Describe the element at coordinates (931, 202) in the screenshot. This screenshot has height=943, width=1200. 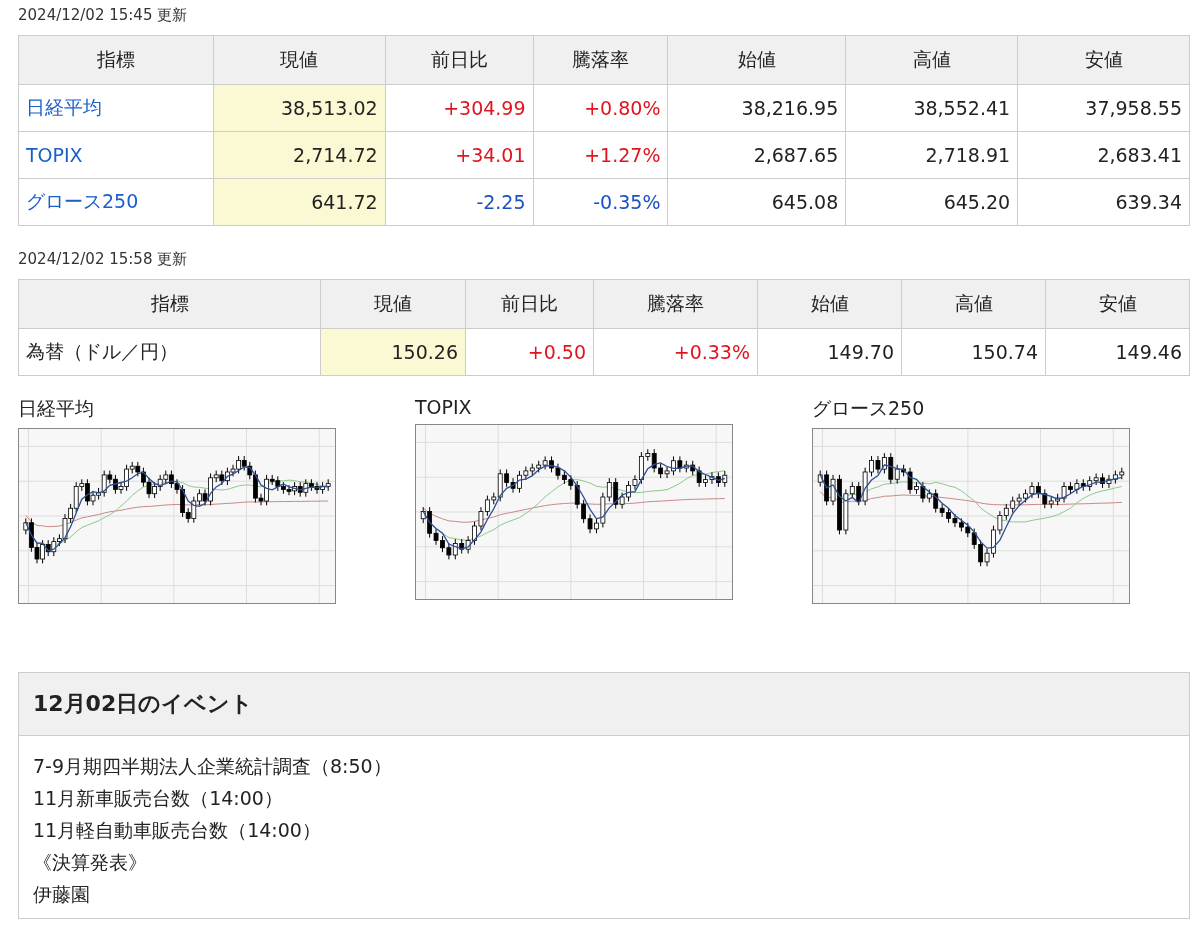
I see `high-cell: 645.20` at that location.